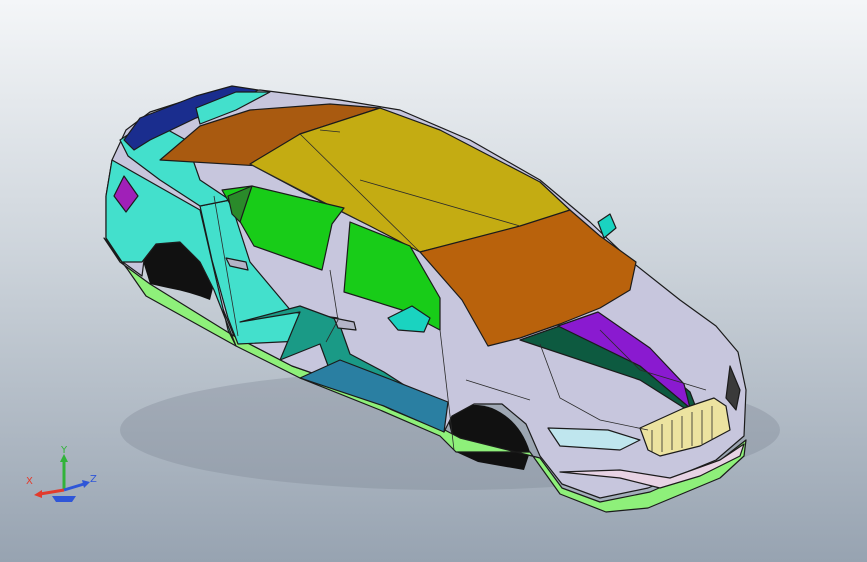 The width and height of the screenshot is (867, 562). Describe the element at coordinates (74, 487) in the screenshot. I see `z-axis-arrow` at that location.